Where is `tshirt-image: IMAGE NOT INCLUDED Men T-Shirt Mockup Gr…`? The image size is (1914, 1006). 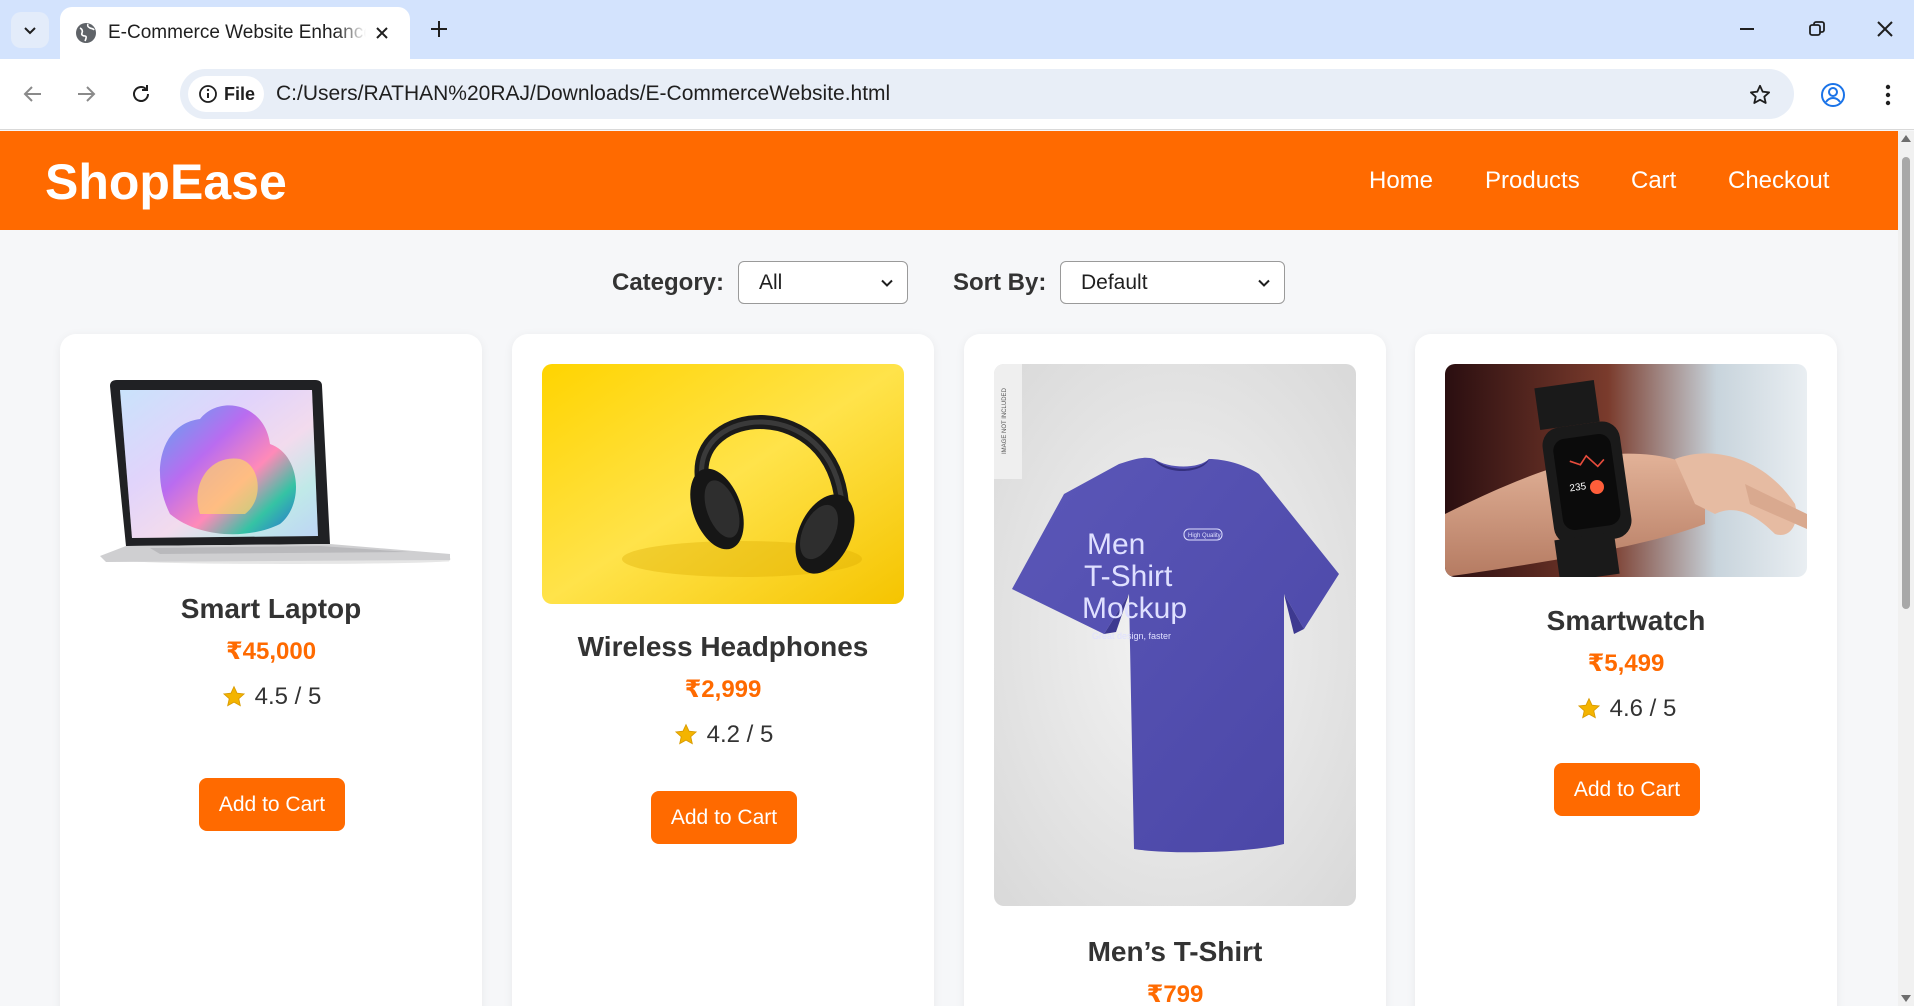 tshirt-image: IMAGE NOT INCLUDED Men T-Shirt Mockup Gr… is located at coordinates (1175, 635).